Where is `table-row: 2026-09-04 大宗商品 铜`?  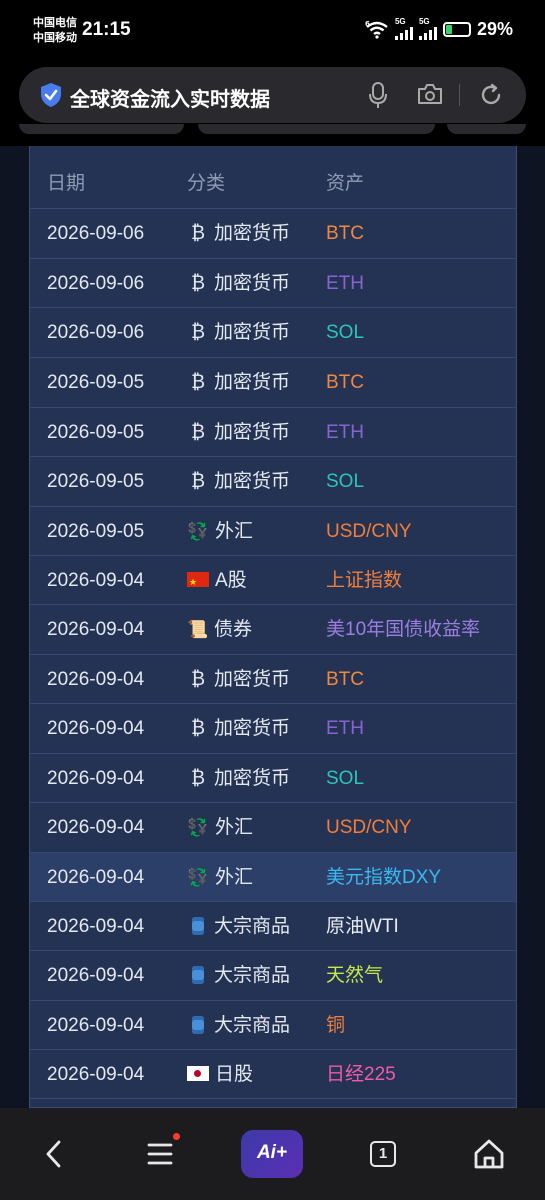 table-row: 2026-09-04 大宗商品 铜 is located at coordinates (273, 1025).